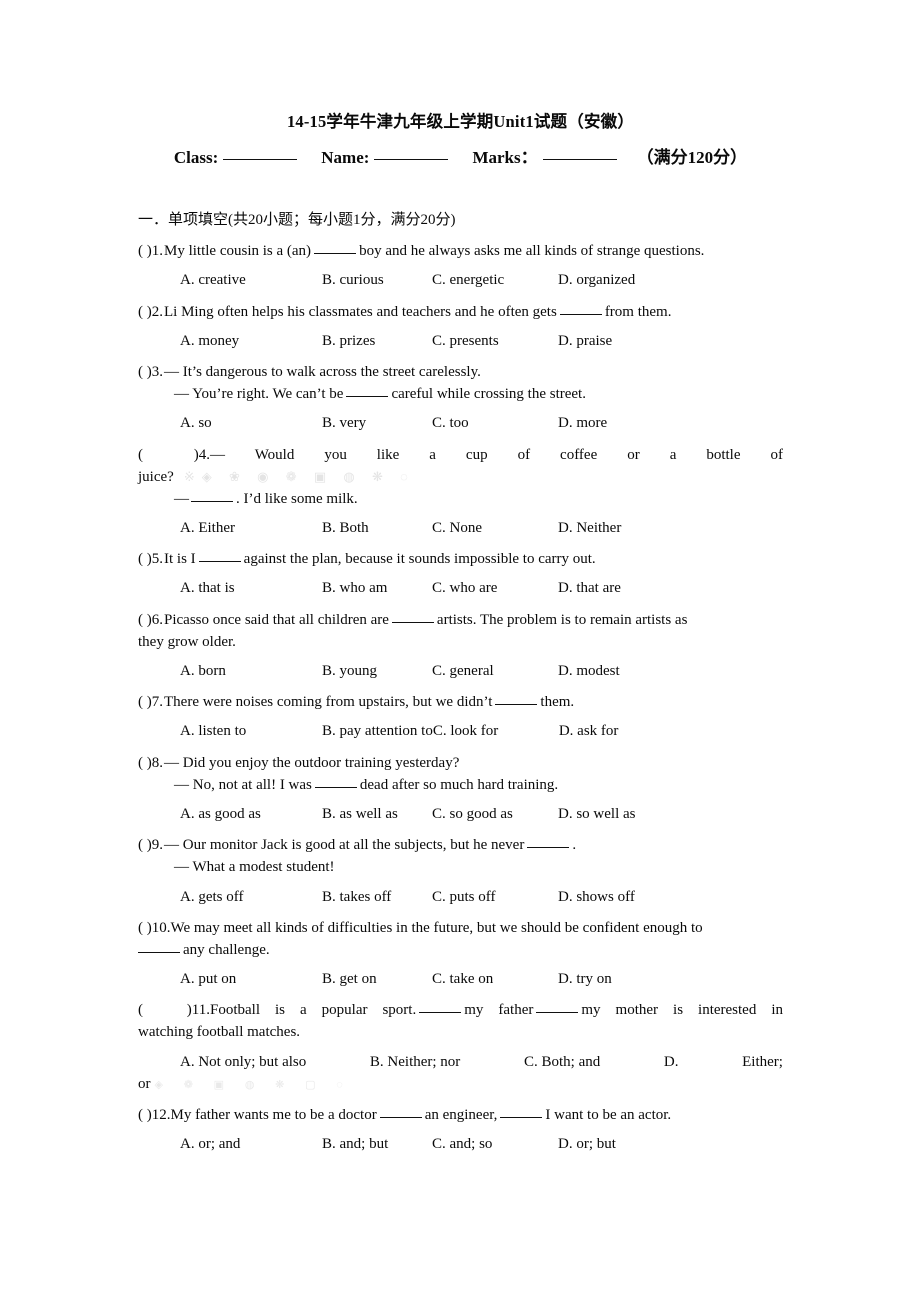 The height and width of the screenshot is (1302, 920). What do you see at coordinates (460, 477) in the screenshot?
I see `question-stem-wrap: juice? ※◈ ❀ ◉ ❁ ▣ ◍ ❋ ◌` at bounding box center [460, 477].